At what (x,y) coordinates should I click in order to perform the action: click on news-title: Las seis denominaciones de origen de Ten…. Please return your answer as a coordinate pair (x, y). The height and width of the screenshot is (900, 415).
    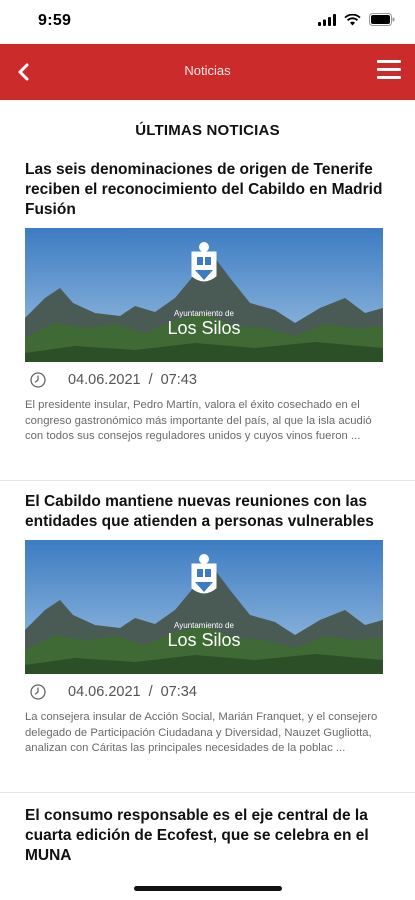
    Looking at the image, I should click on (205, 190).